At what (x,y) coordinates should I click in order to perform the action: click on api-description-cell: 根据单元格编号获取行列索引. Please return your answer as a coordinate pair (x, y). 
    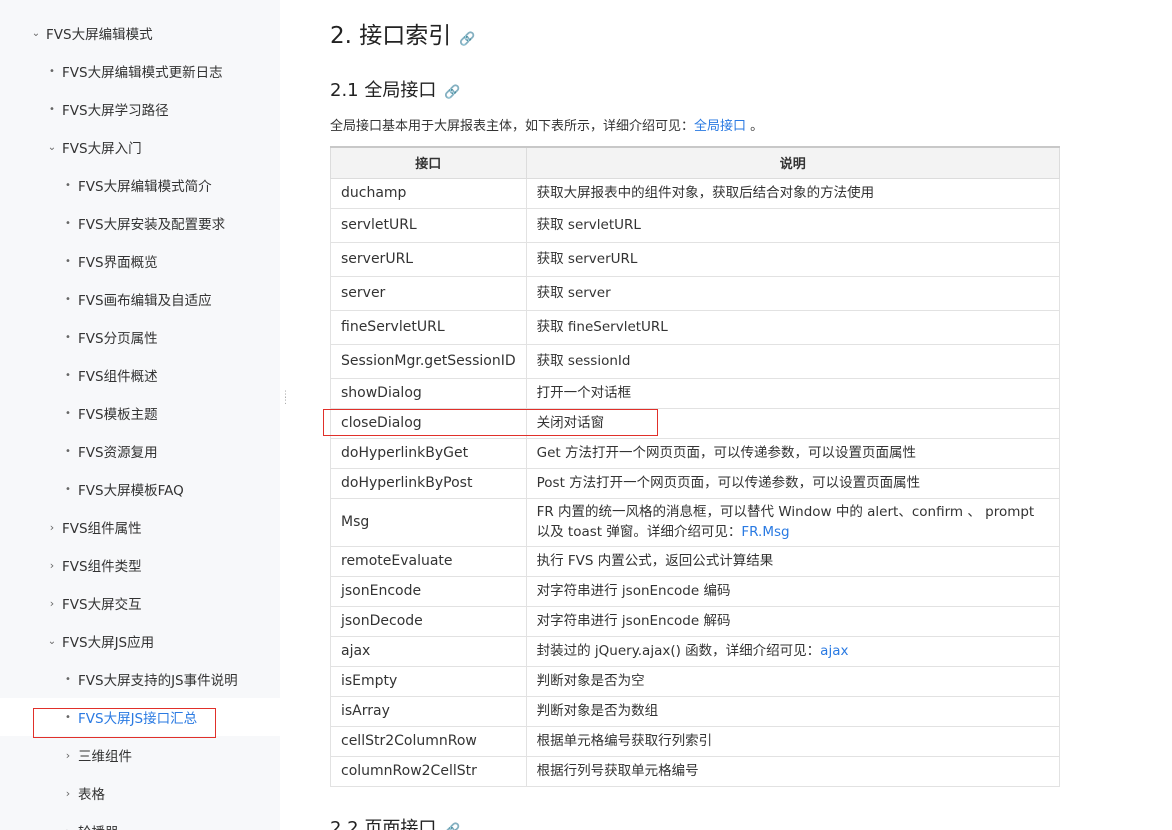
    Looking at the image, I should click on (793, 741).